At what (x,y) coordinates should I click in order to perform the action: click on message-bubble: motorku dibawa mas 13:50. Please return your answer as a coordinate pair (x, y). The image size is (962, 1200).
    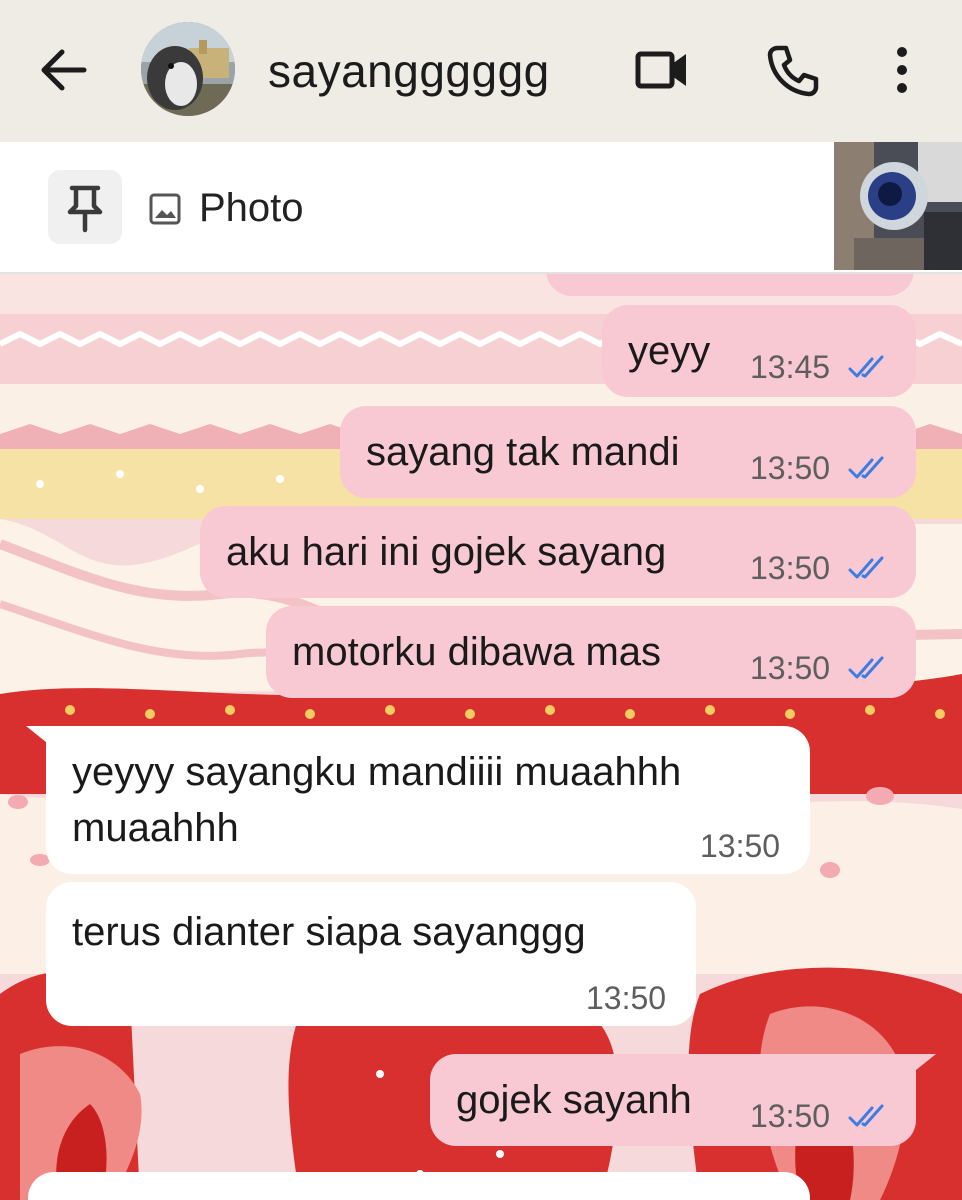
    Looking at the image, I should click on (591, 652).